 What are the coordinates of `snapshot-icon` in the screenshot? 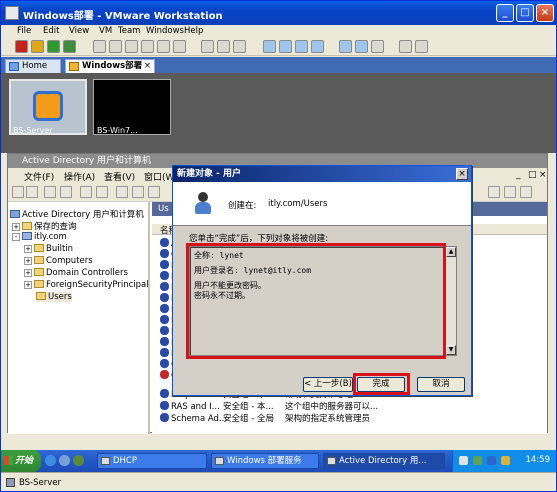 It's located at (99, 46).